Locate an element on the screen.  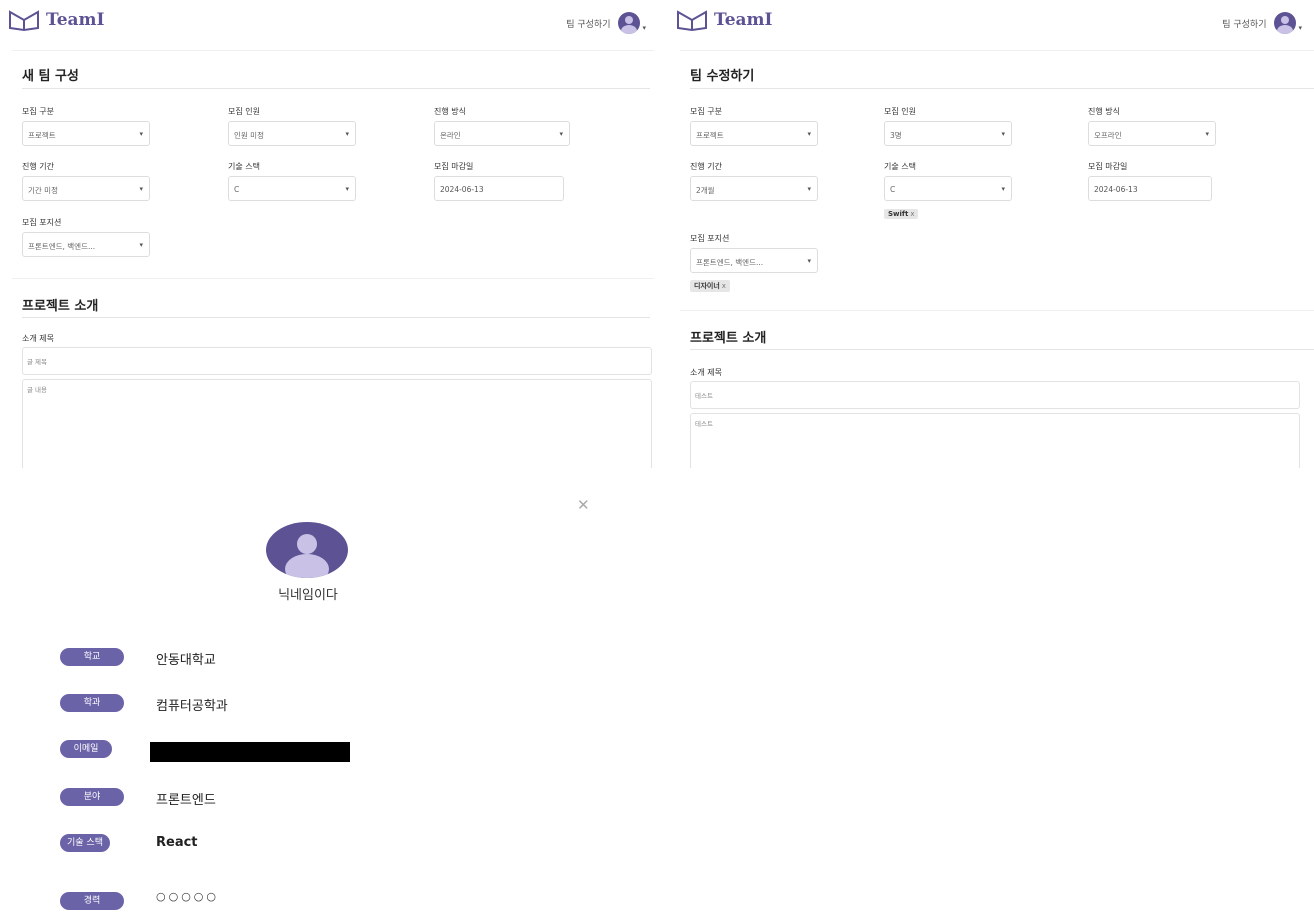
field-headcount: 모집 인원 3명 ▾ is located at coordinates (948, 126).